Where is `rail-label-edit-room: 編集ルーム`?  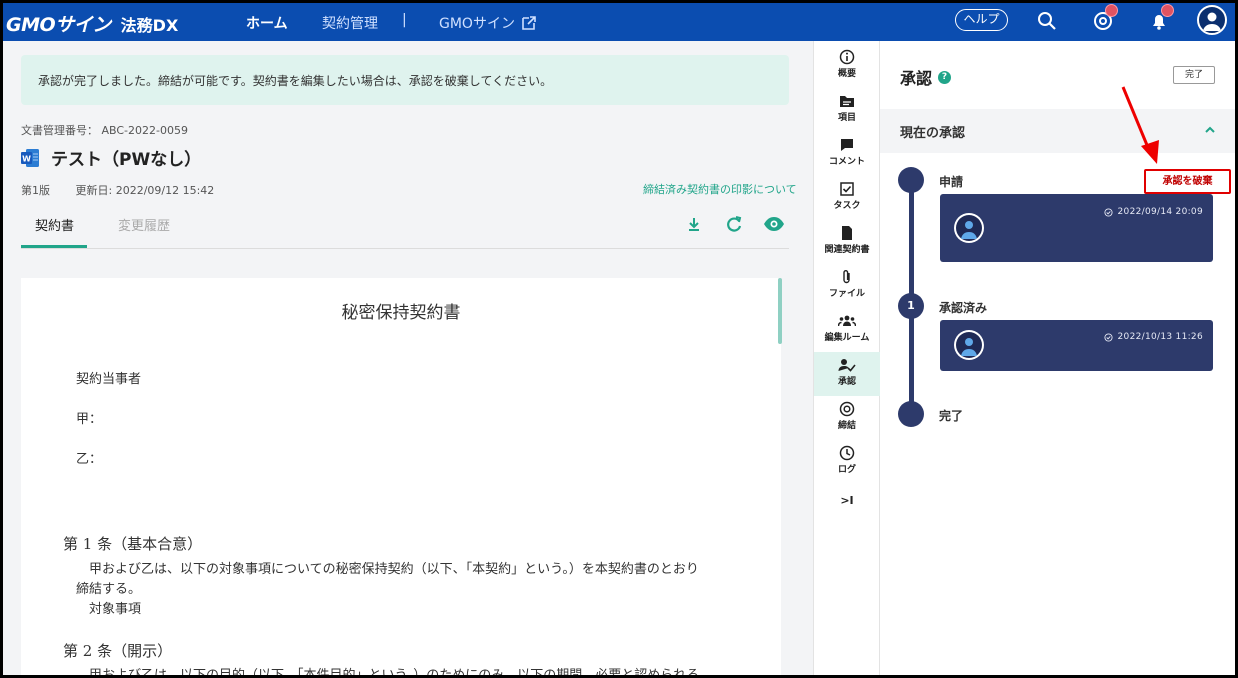 rail-label-edit-room: 編集ルーム is located at coordinates (847, 338).